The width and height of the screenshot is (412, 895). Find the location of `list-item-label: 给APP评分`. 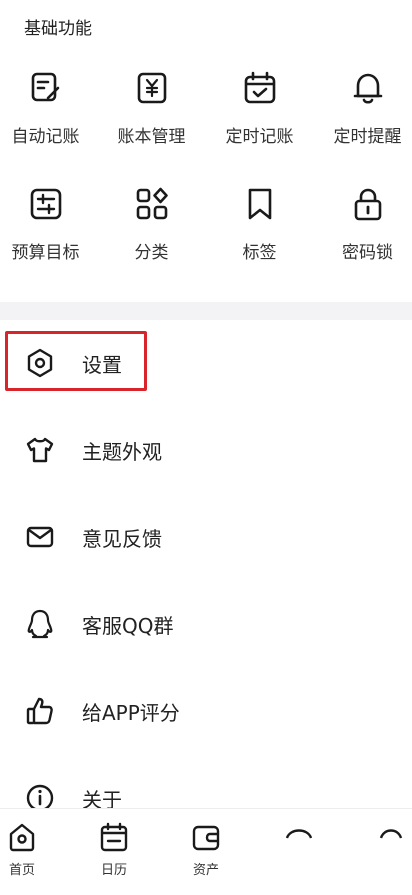

list-item-label: 给APP评分 is located at coordinates (131, 712).